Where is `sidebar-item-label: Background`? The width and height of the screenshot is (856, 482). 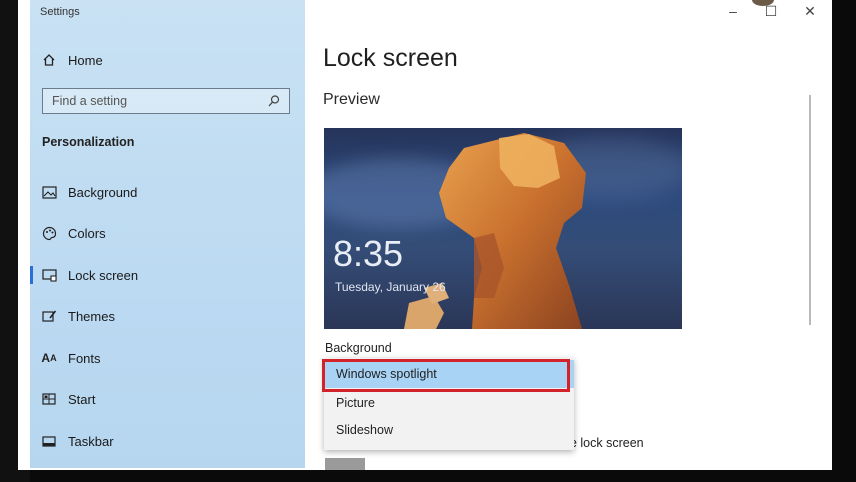
sidebar-item-label: Background is located at coordinates (103, 192).